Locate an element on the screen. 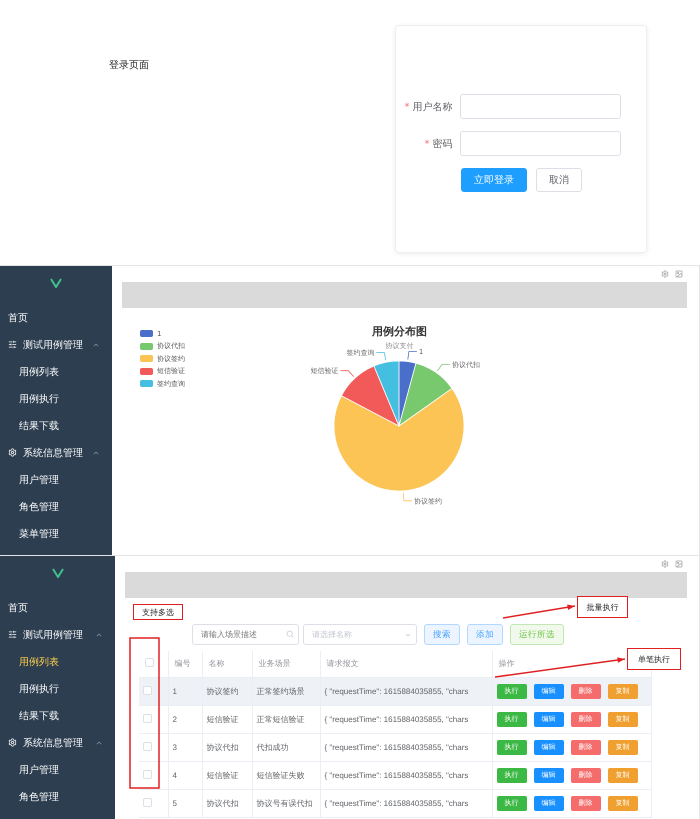 Image resolution: width=700 pixels, height=819 pixels. name-select: 请选择名称 is located at coordinates (360, 634).